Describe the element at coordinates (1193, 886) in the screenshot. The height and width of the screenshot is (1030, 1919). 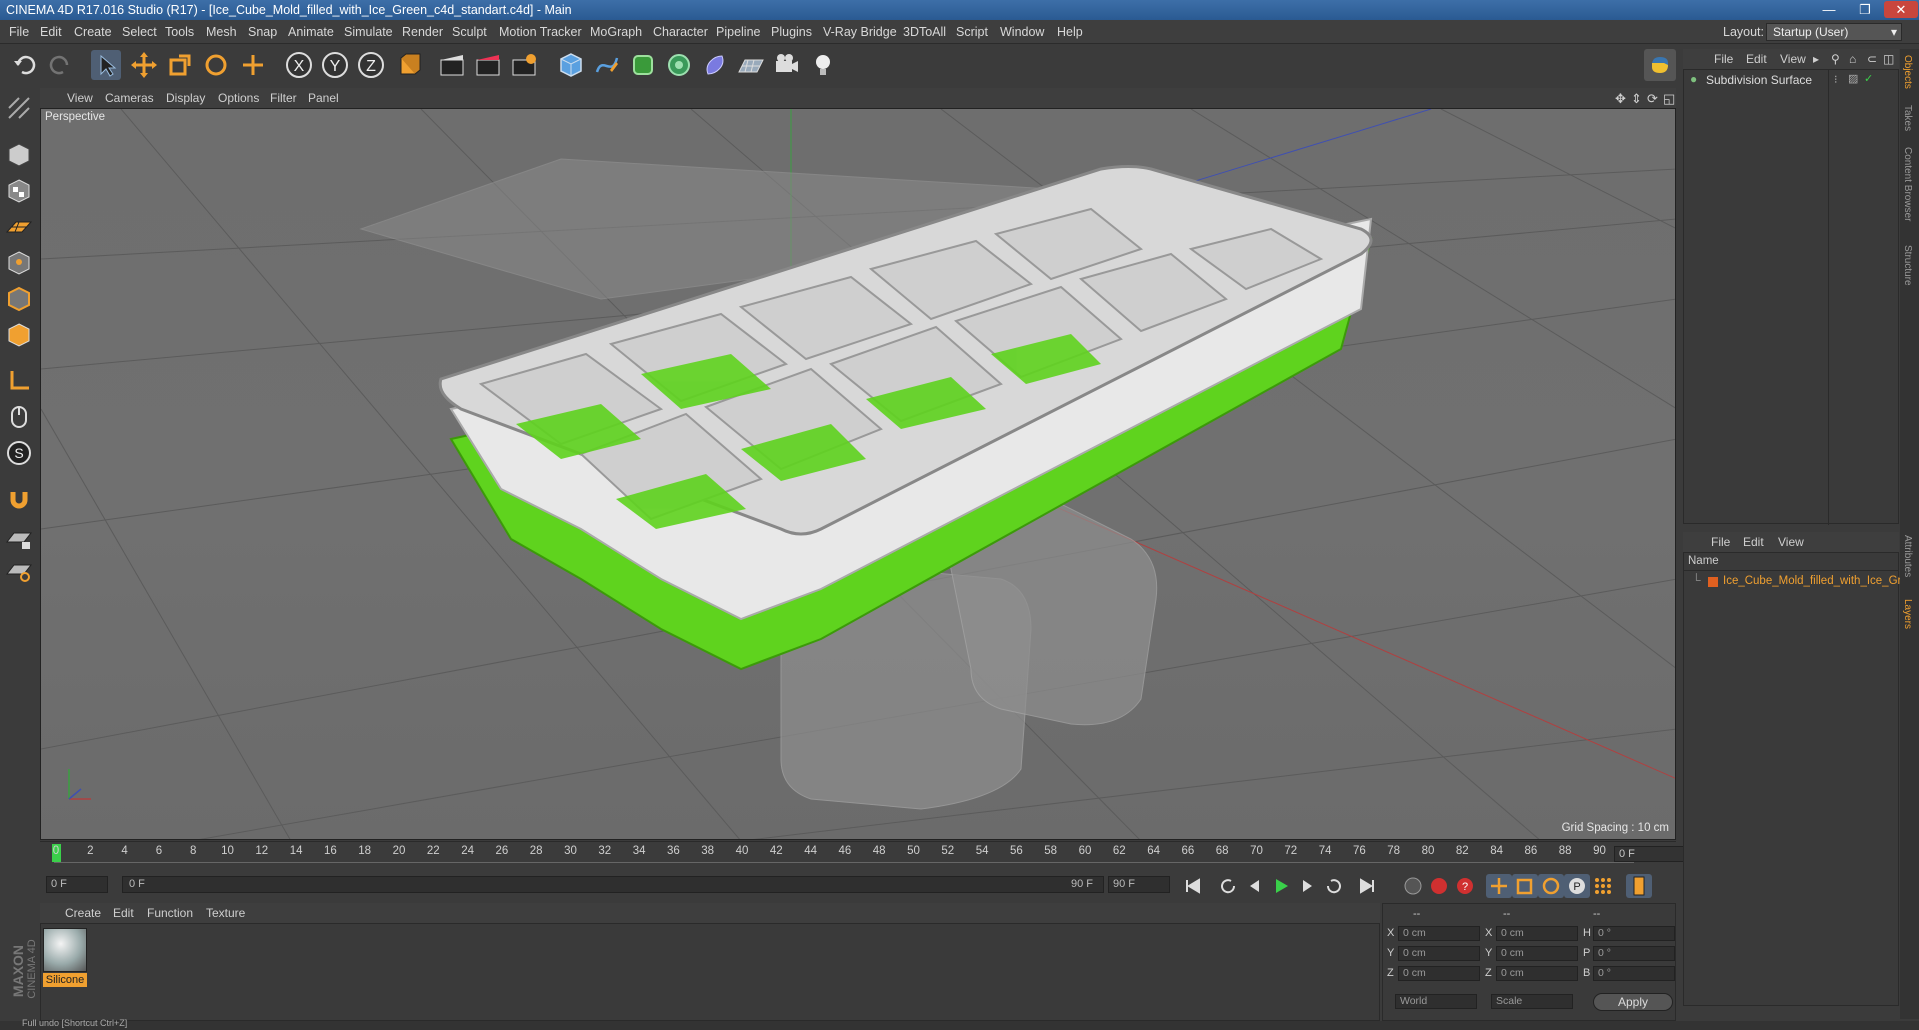
I see `go-to-start-button` at that location.